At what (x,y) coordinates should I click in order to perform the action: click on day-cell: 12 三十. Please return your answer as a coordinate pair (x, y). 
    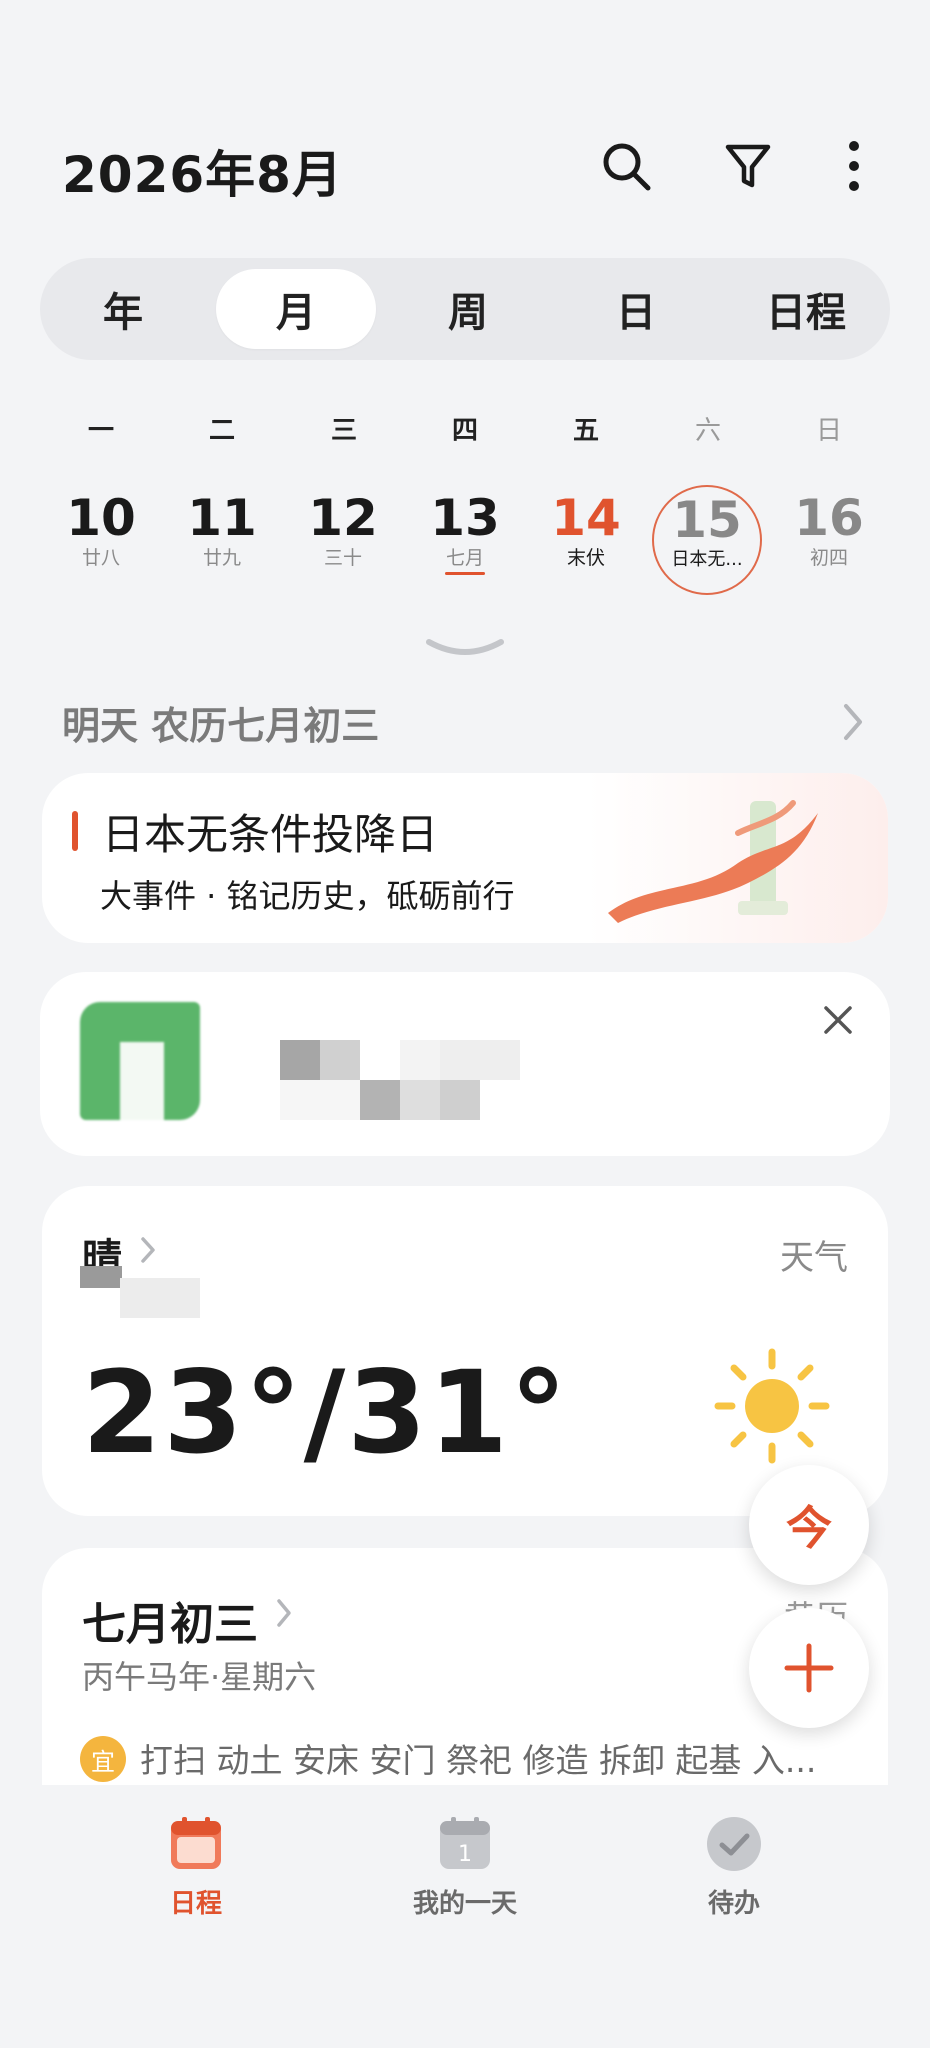
    Looking at the image, I should click on (343, 545).